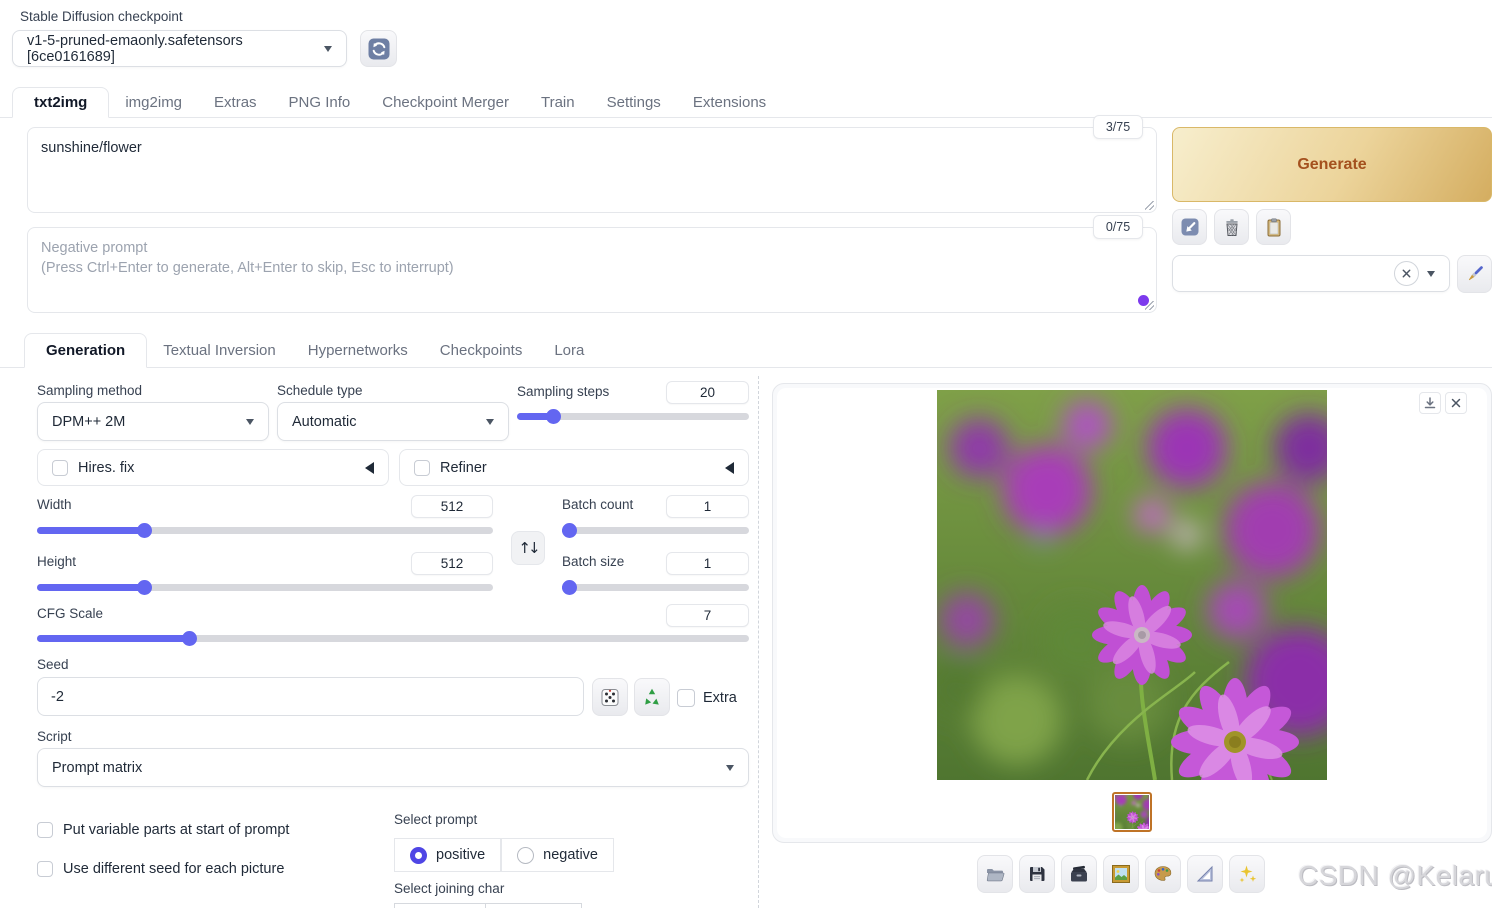  I want to click on schedule-type-dropdown: Automatic, so click(393, 421).